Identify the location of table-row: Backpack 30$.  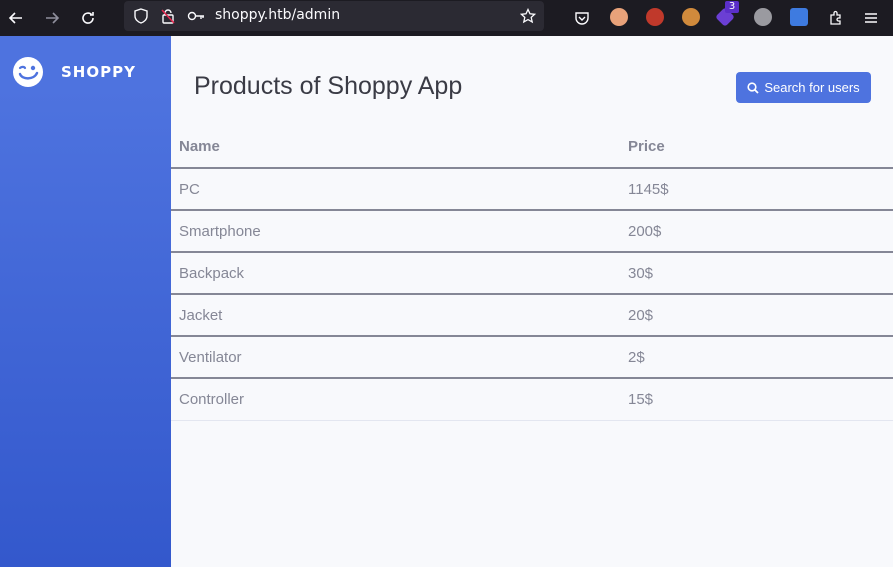
(532, 273).